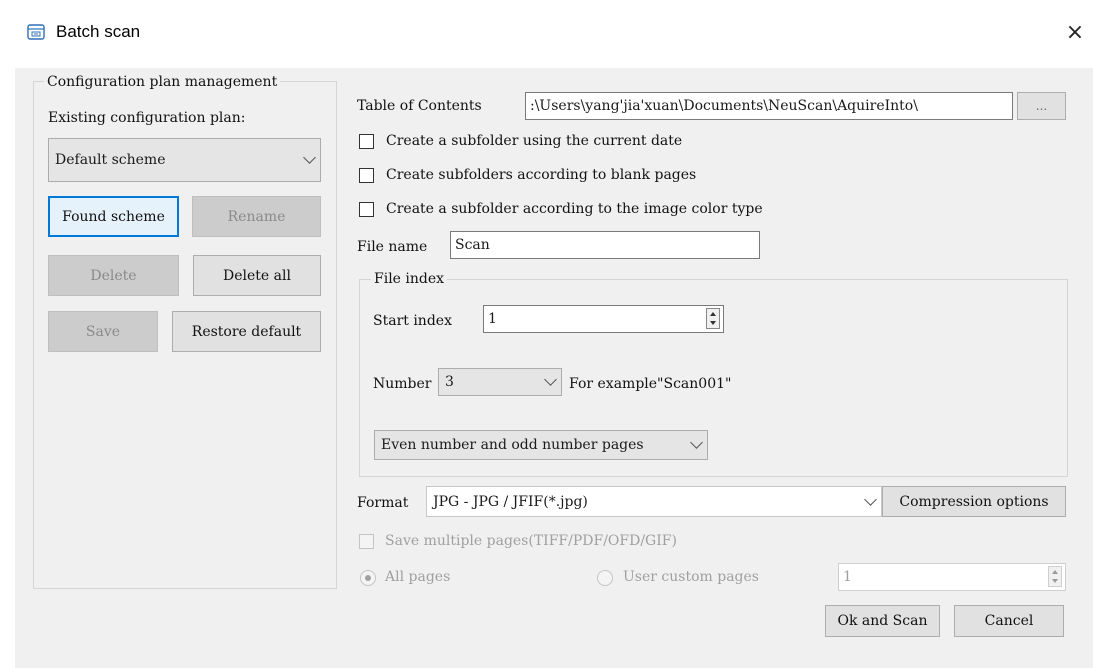 The image size is (1093, 668). Describe the element at coordinates (98, 31) in the screenshot. I see `window-title: Batch scan` at that location.